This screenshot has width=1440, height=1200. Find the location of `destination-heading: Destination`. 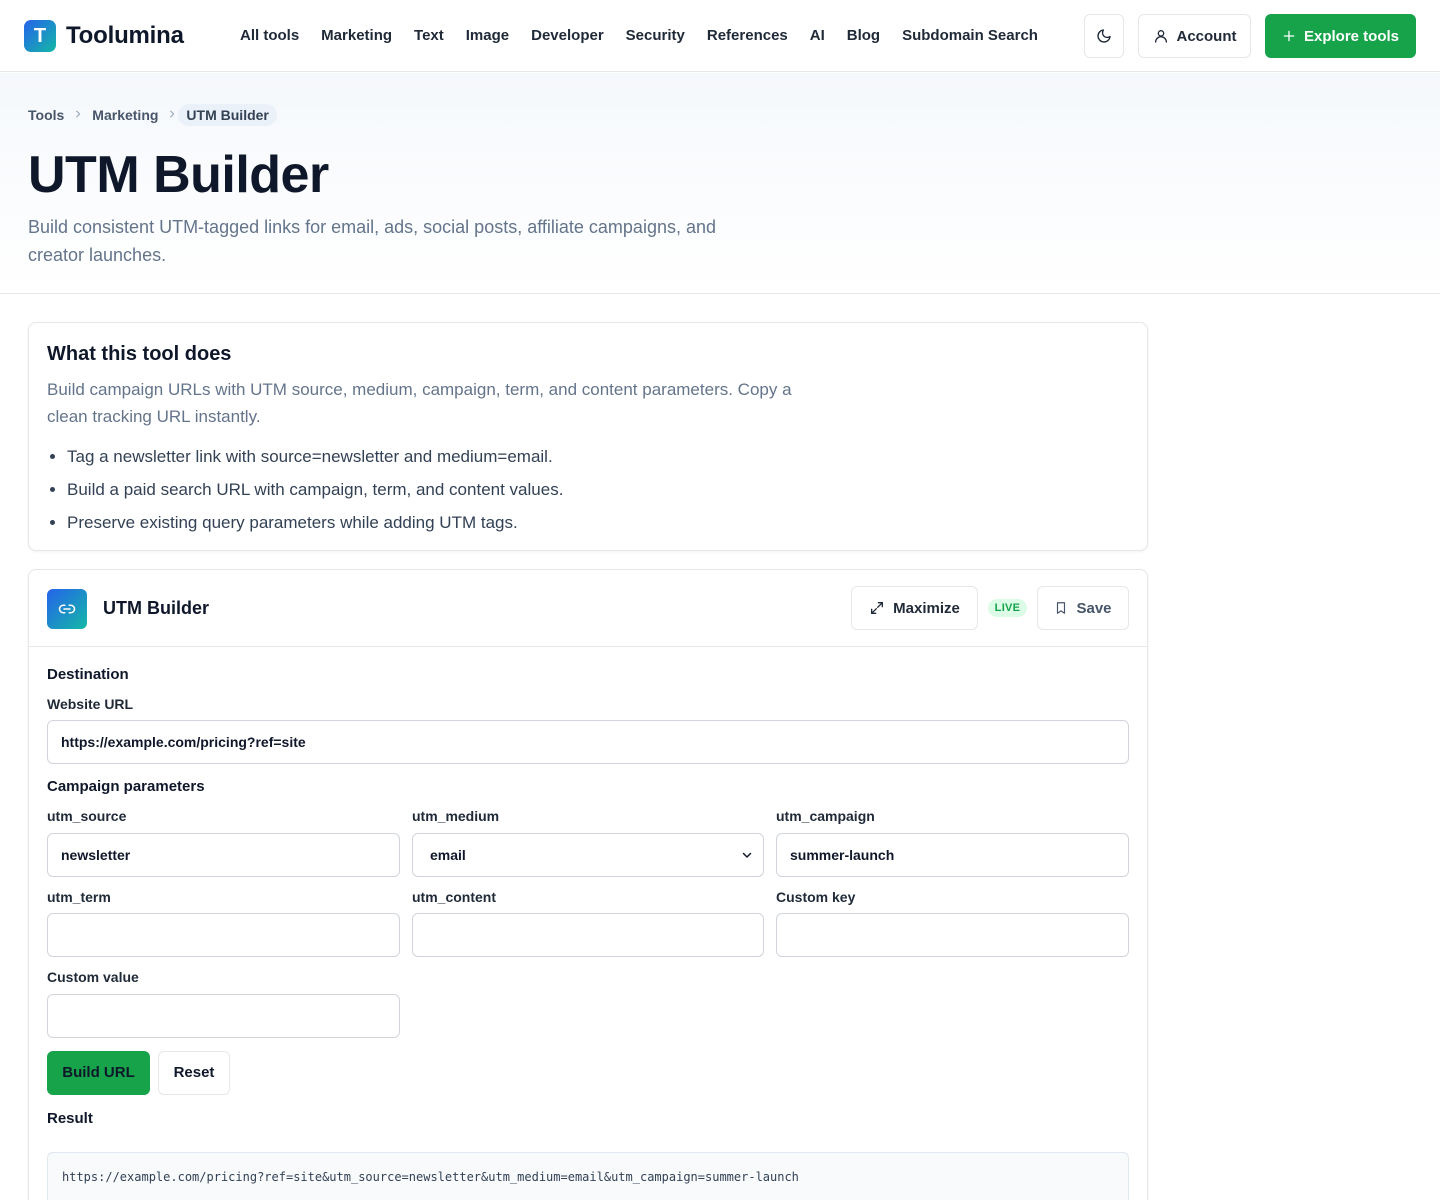

destination-heading: Destination is located at coordinates (88, 674).